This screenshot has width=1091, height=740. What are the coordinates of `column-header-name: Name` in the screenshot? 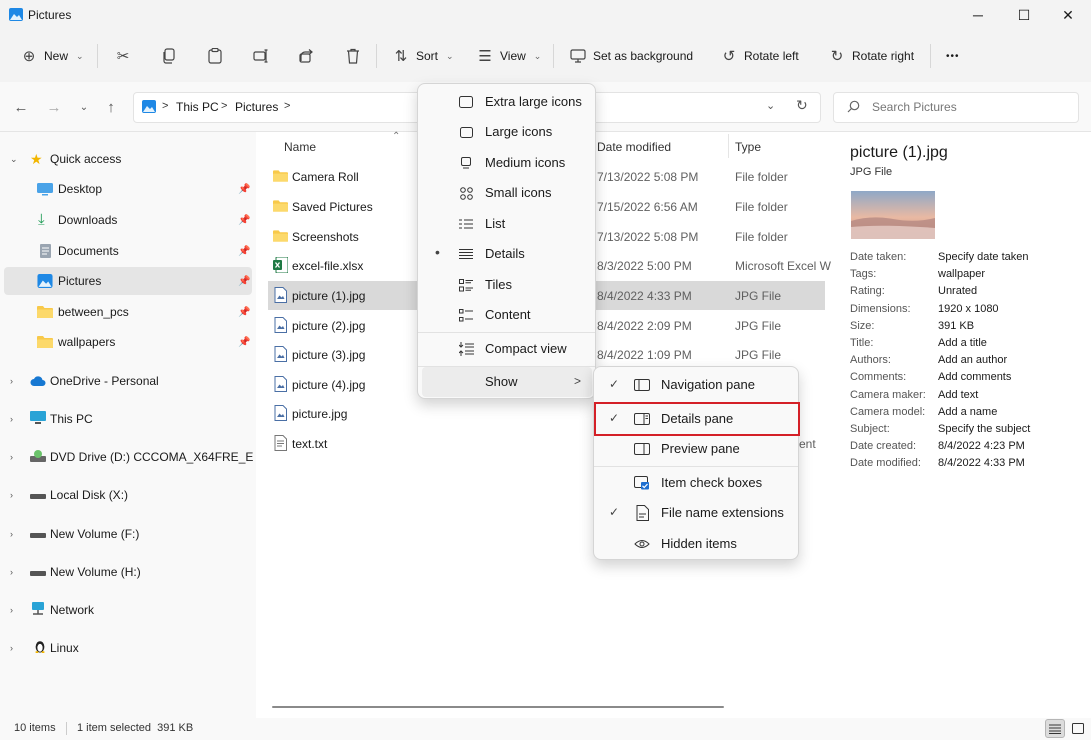 It's located at (300, 147).